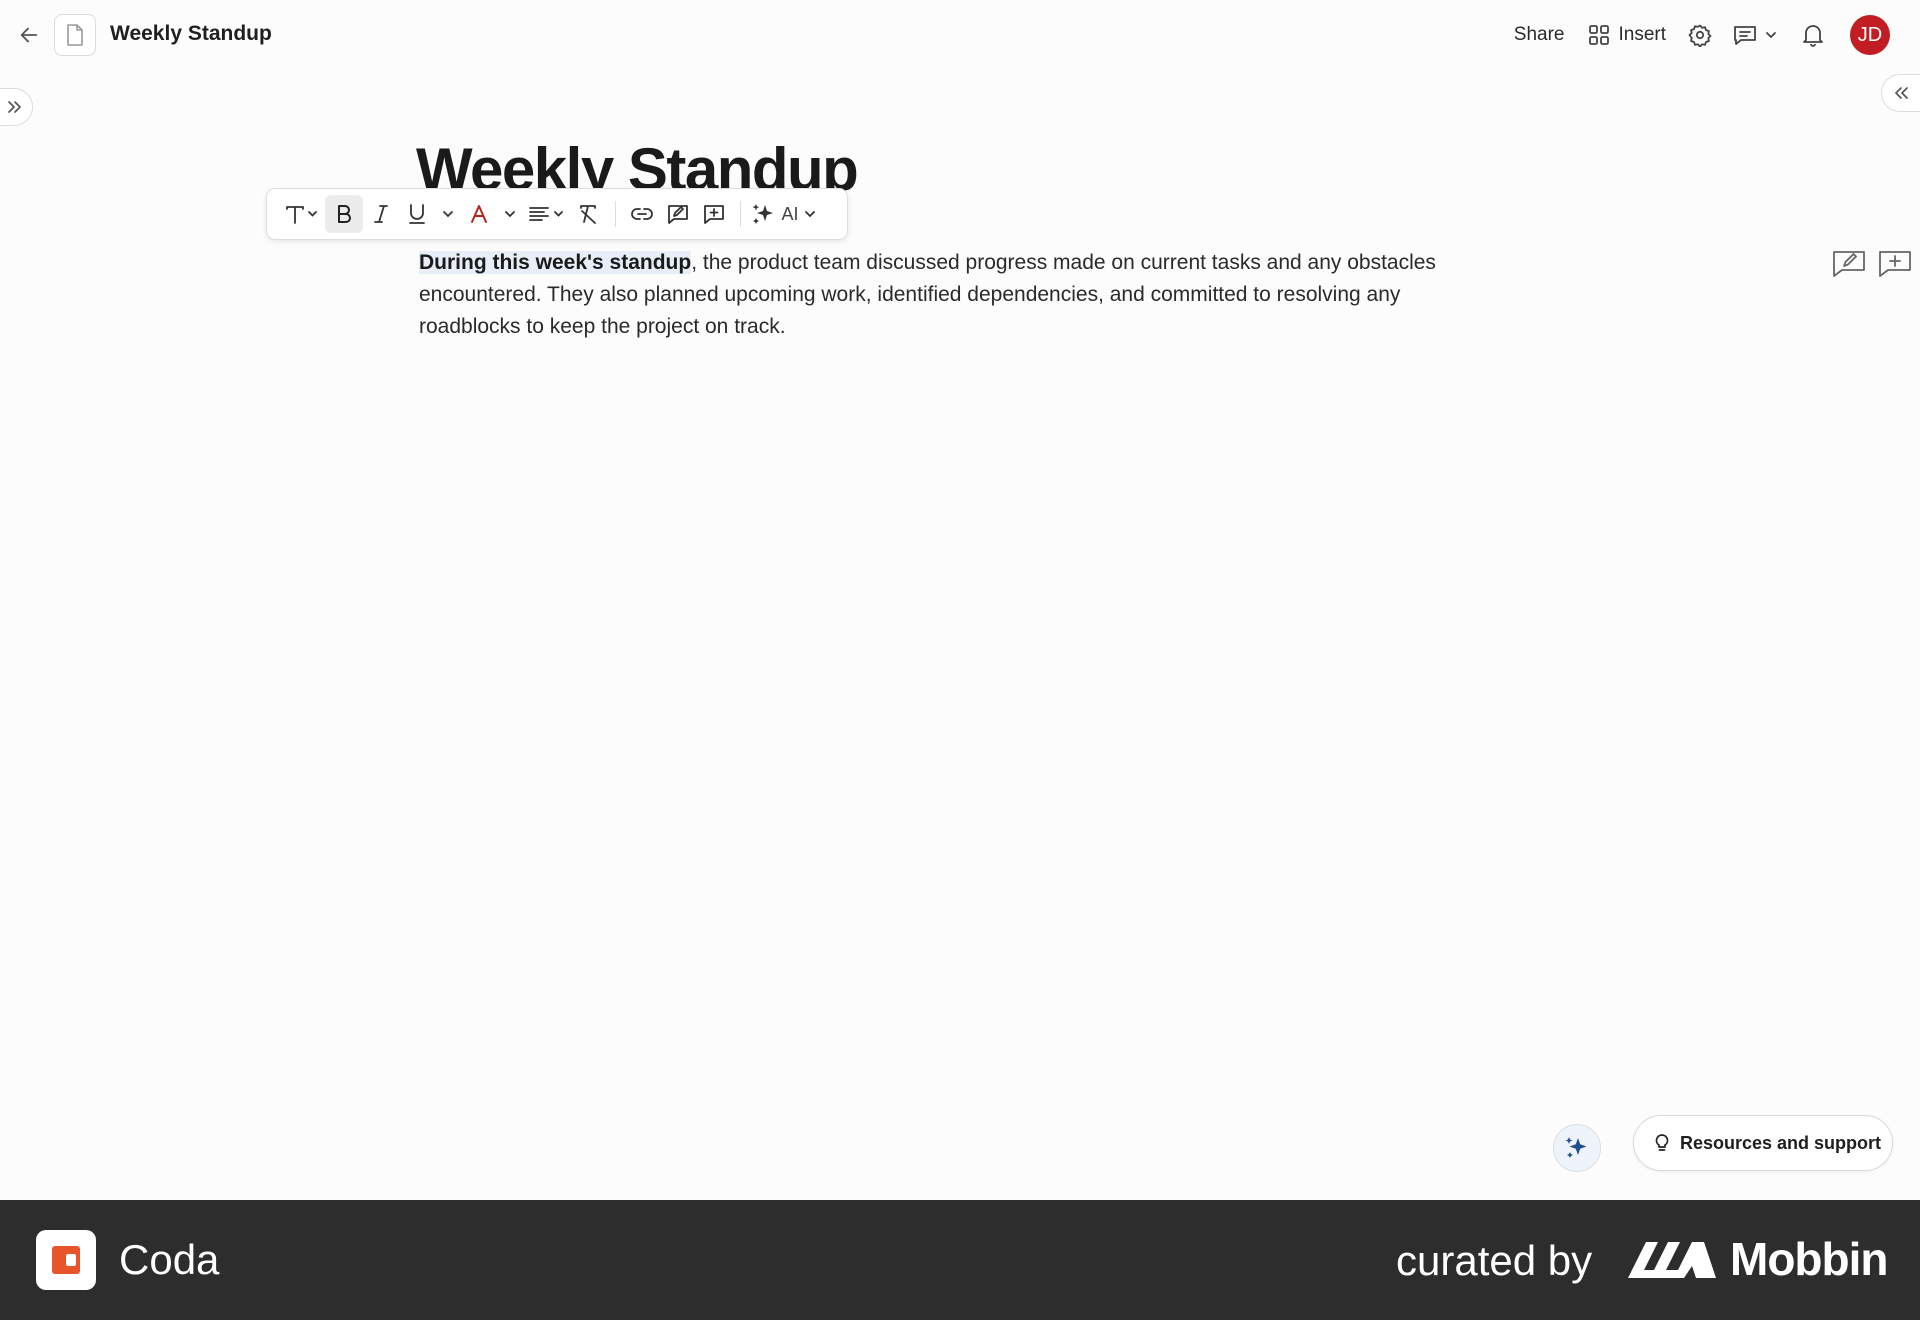 The height and width of the screenshot is (1320, 1920). I want to click on comments-dropdown, so click(1771, 35).